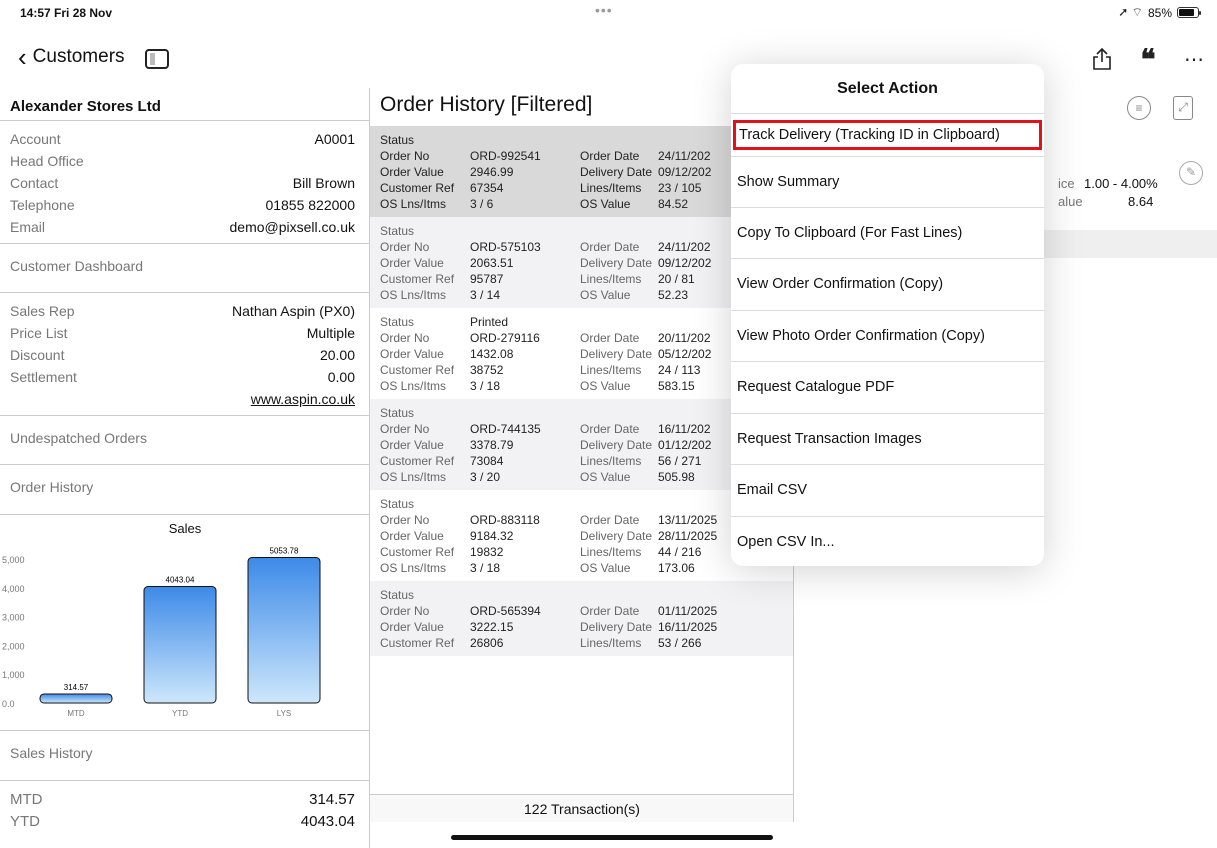 This screenshot has width=1217, height=848. Describe the element at coordinates (157, 59) in the screenshot. I see `sidebar-toggle-icon` at that location.